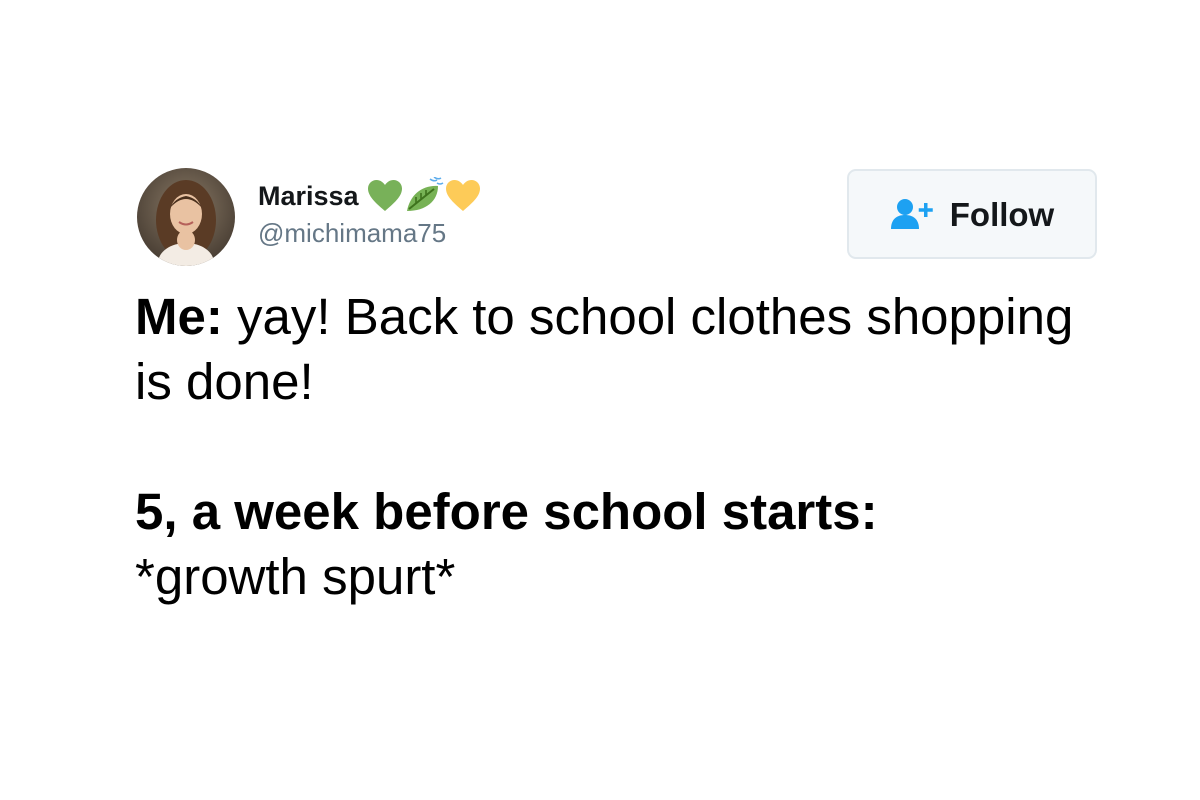  What do you see at coordinates (308, 196) in the screenshot?
I see `display-name: Marissa` at bounding box center [308, 196].